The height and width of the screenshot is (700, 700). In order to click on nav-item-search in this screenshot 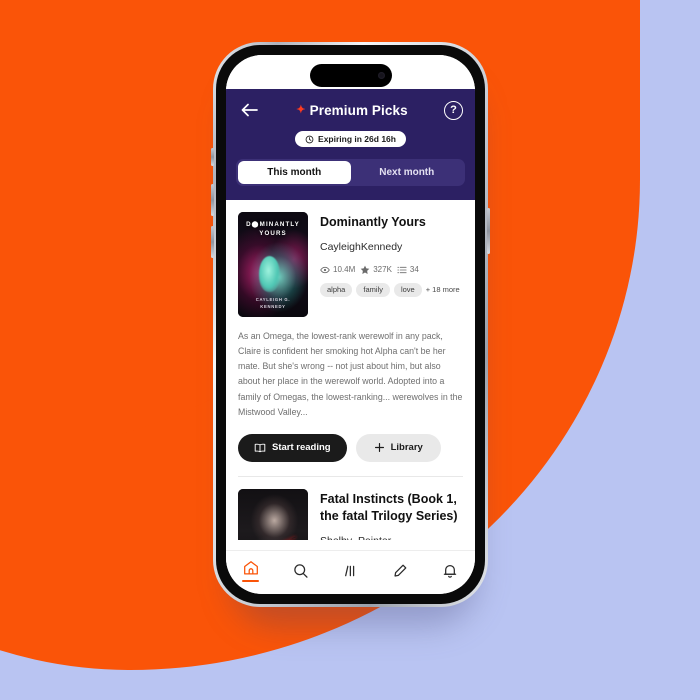, I will do `click(301, 571)`.